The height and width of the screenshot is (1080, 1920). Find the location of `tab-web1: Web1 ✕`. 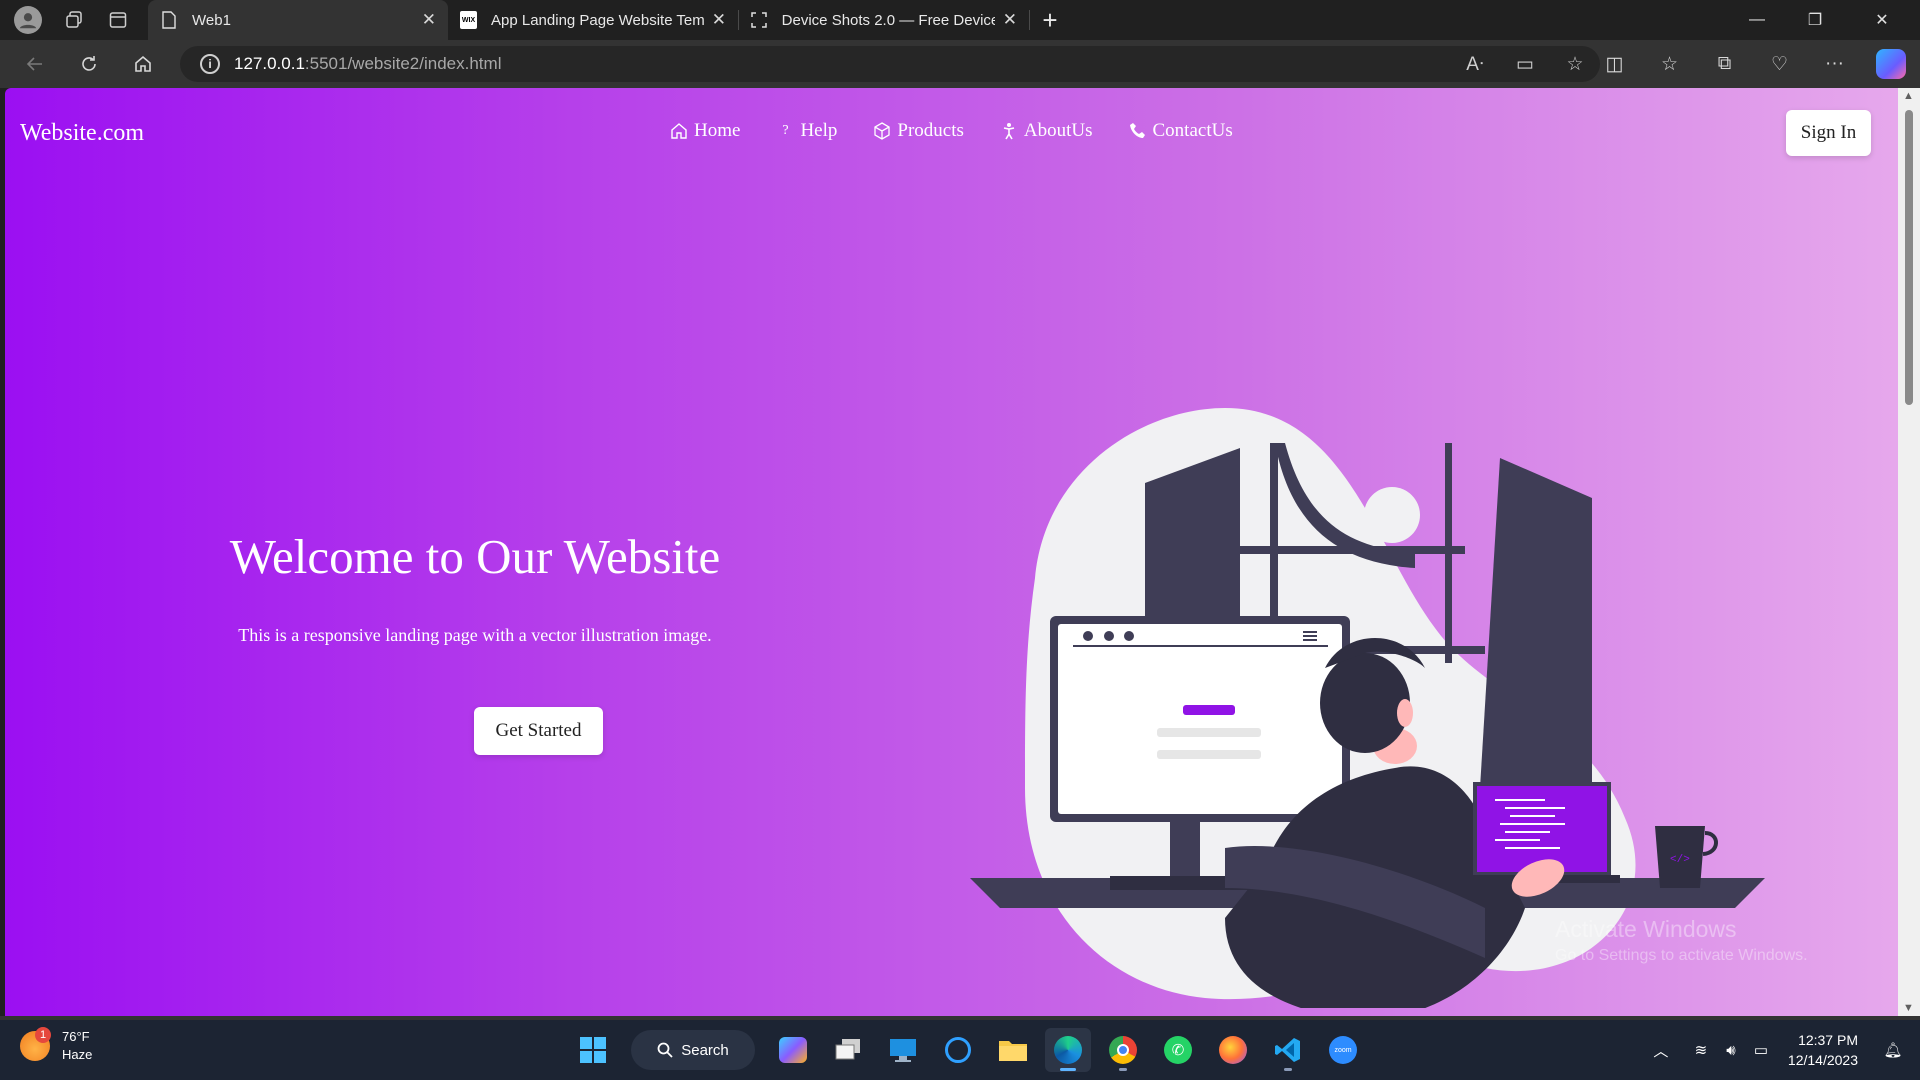

tab-web1: Web1 ✕ is located at coordinates (298, 20).